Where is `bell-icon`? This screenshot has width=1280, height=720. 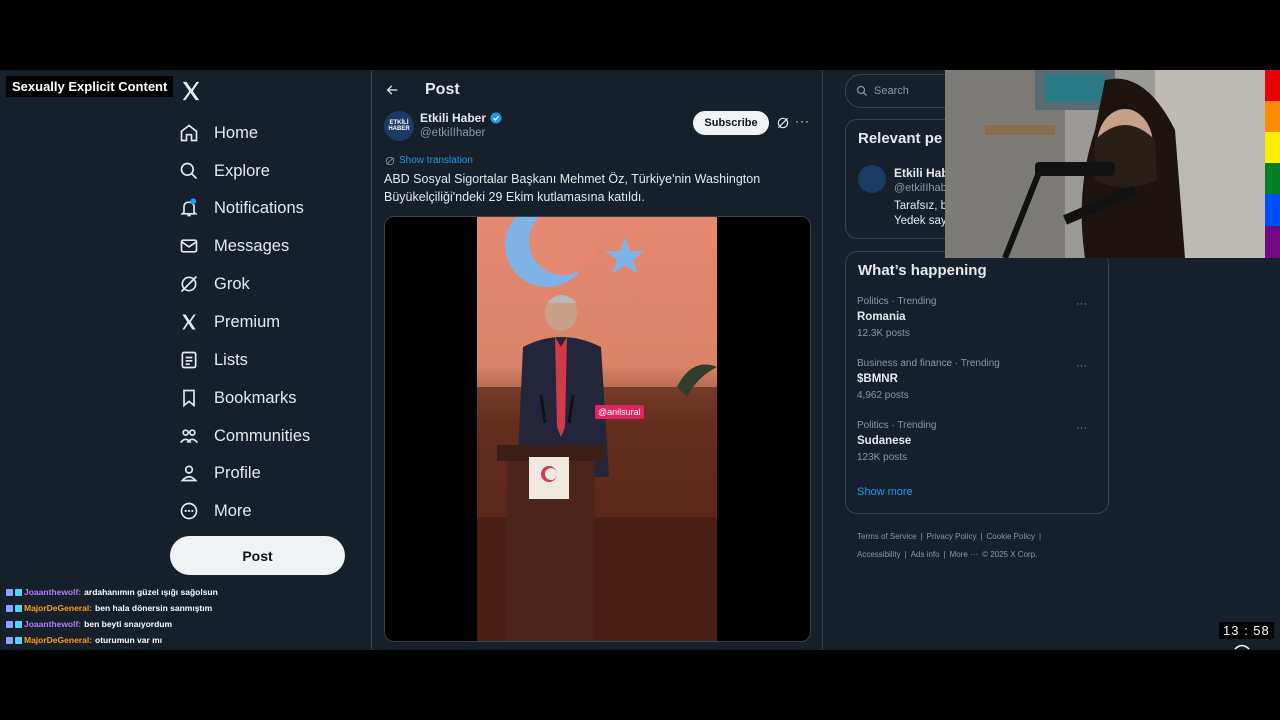 bell-icon is located at coordinates (189, 208).